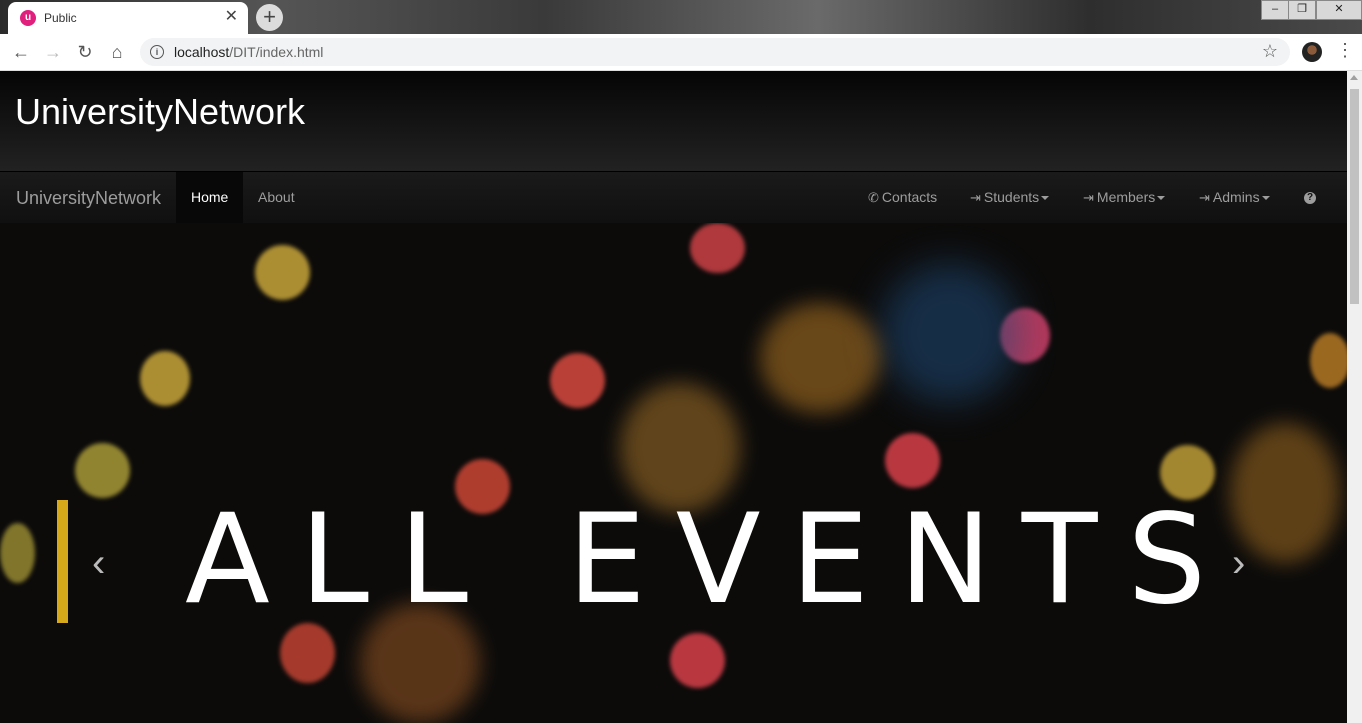 This screenshot has height=723, width=1362. What do you see at coordinates (85, 52) in the screenshot?
I see `reload-icon: ↻` at bounding box center [85, 52].